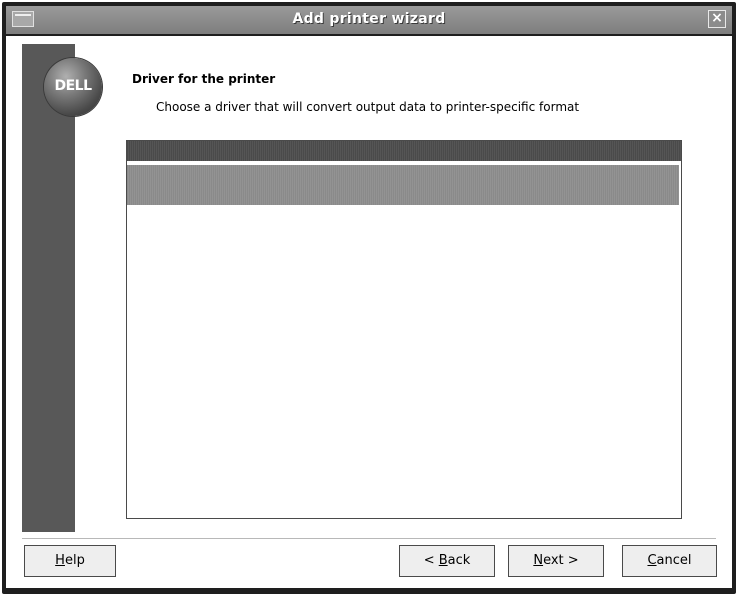 The width and height of the screenshot is (740, 598). I want to click on close-icon: ×, so click(717, 19).